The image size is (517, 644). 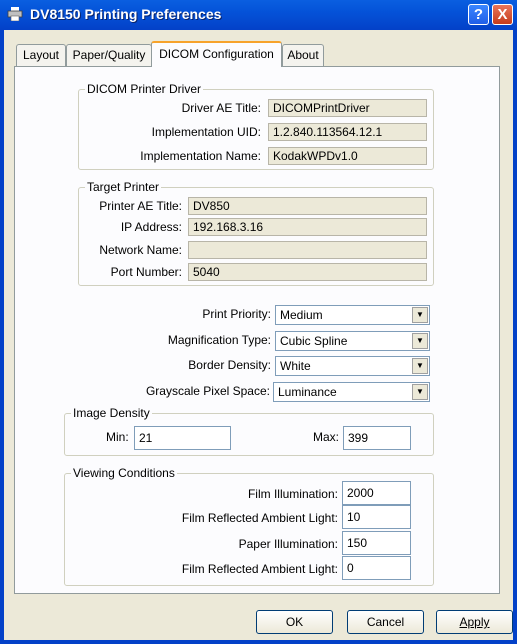 What do you see at coordinates (376, 517) in the screenshot?
I see `film-reflected-ambient-light-input: 10` at bounding box center [376, 517].